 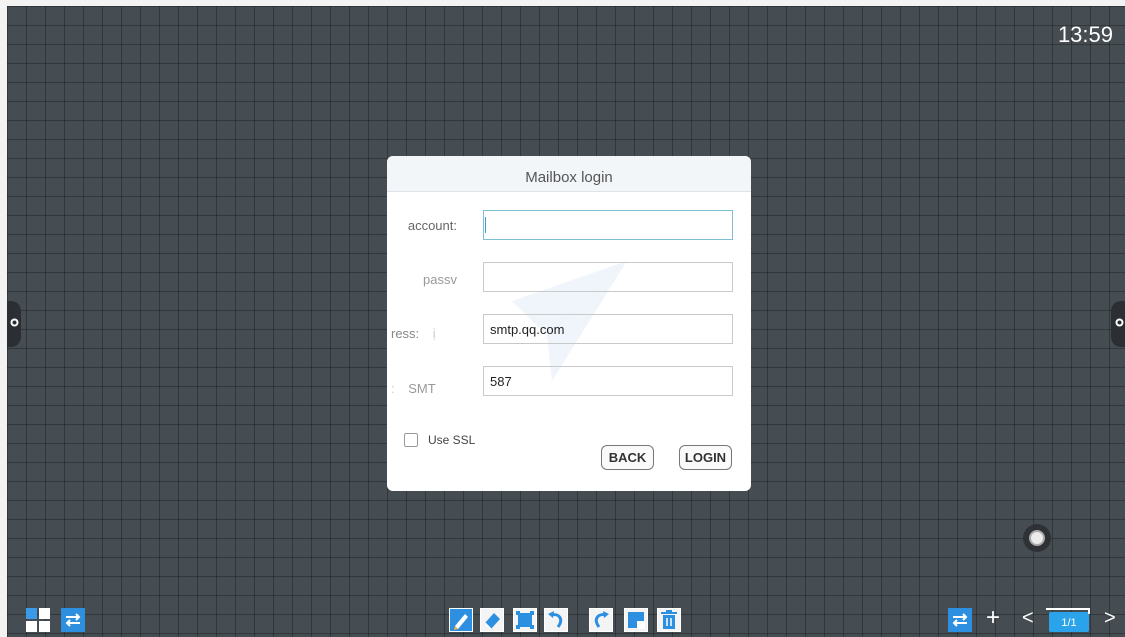 I want to click on smtp-port-label-text: SMT, so click(x=422, y=388).